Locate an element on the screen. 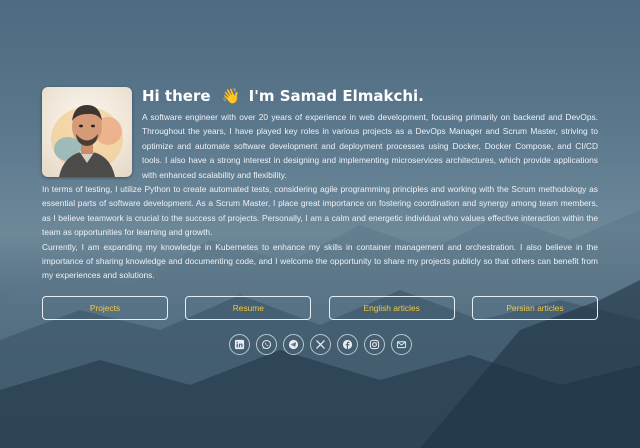  waving-hand-icon: 👋 is located at coordinates (231, 96).